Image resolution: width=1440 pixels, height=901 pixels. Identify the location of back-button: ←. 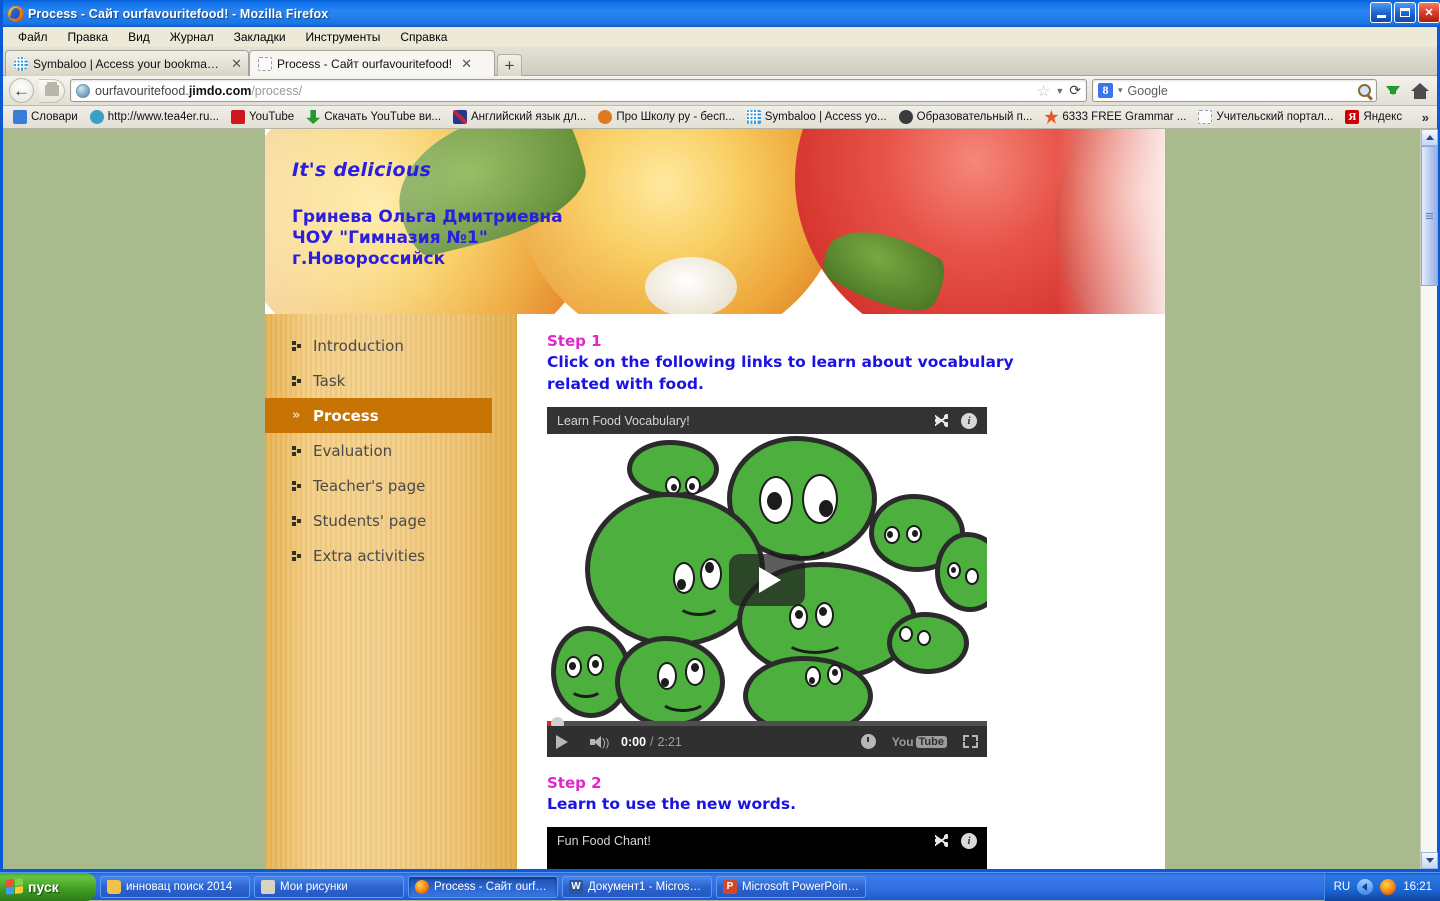
(21, 90).